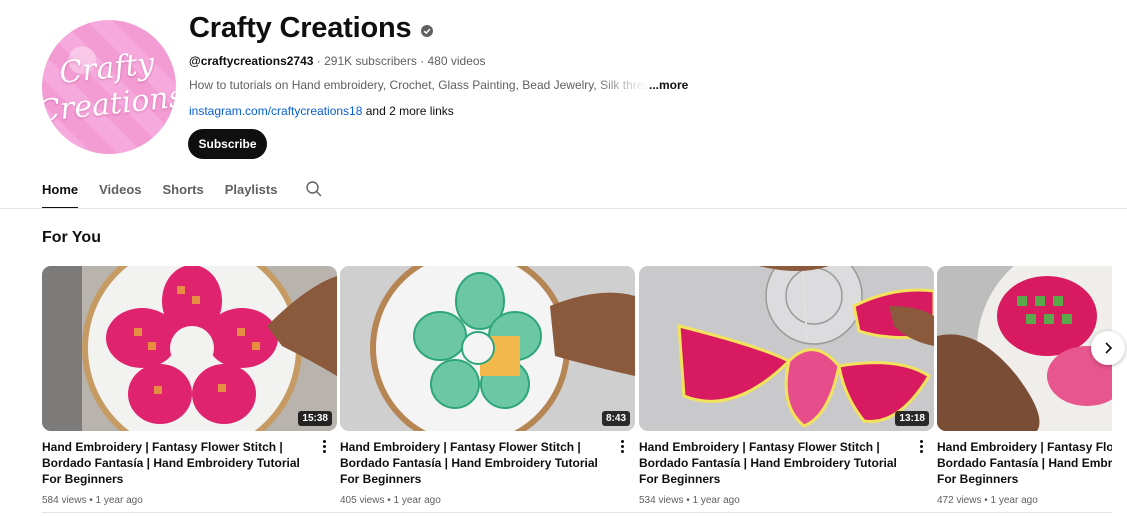 The height and width of the screenshot is (516, 1127). I want to click on more-links: and 2 more links, so click(408, 111).